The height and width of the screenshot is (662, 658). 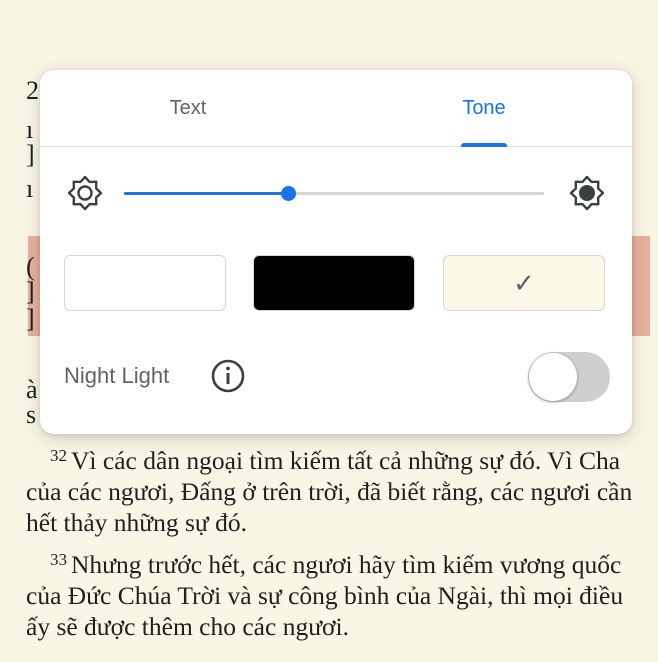 I want to click on brightness-high-icon, so click(x=587, y=193).